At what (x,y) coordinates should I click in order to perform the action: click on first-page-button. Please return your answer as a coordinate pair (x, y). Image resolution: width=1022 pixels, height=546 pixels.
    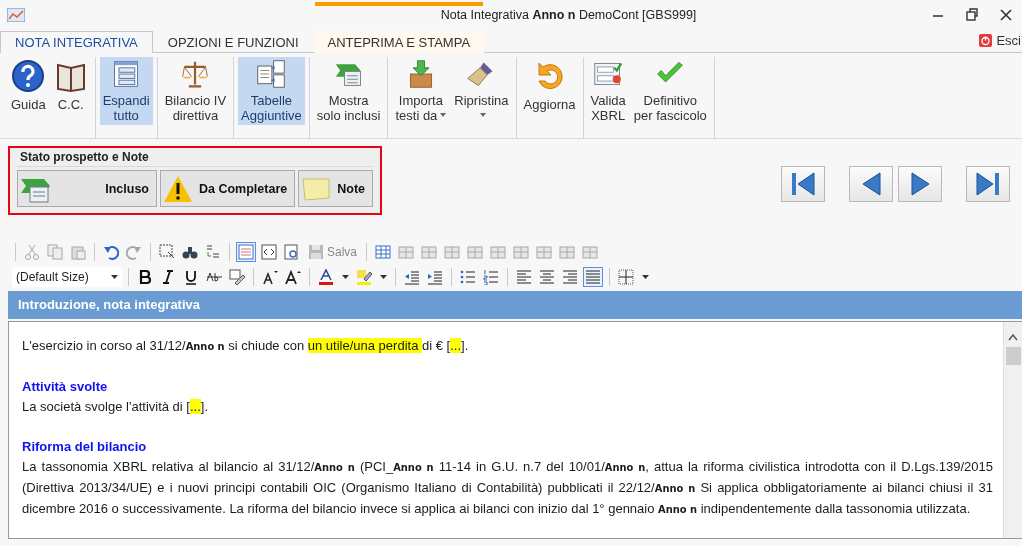
    Looking at the image, I should click on (803, 184).